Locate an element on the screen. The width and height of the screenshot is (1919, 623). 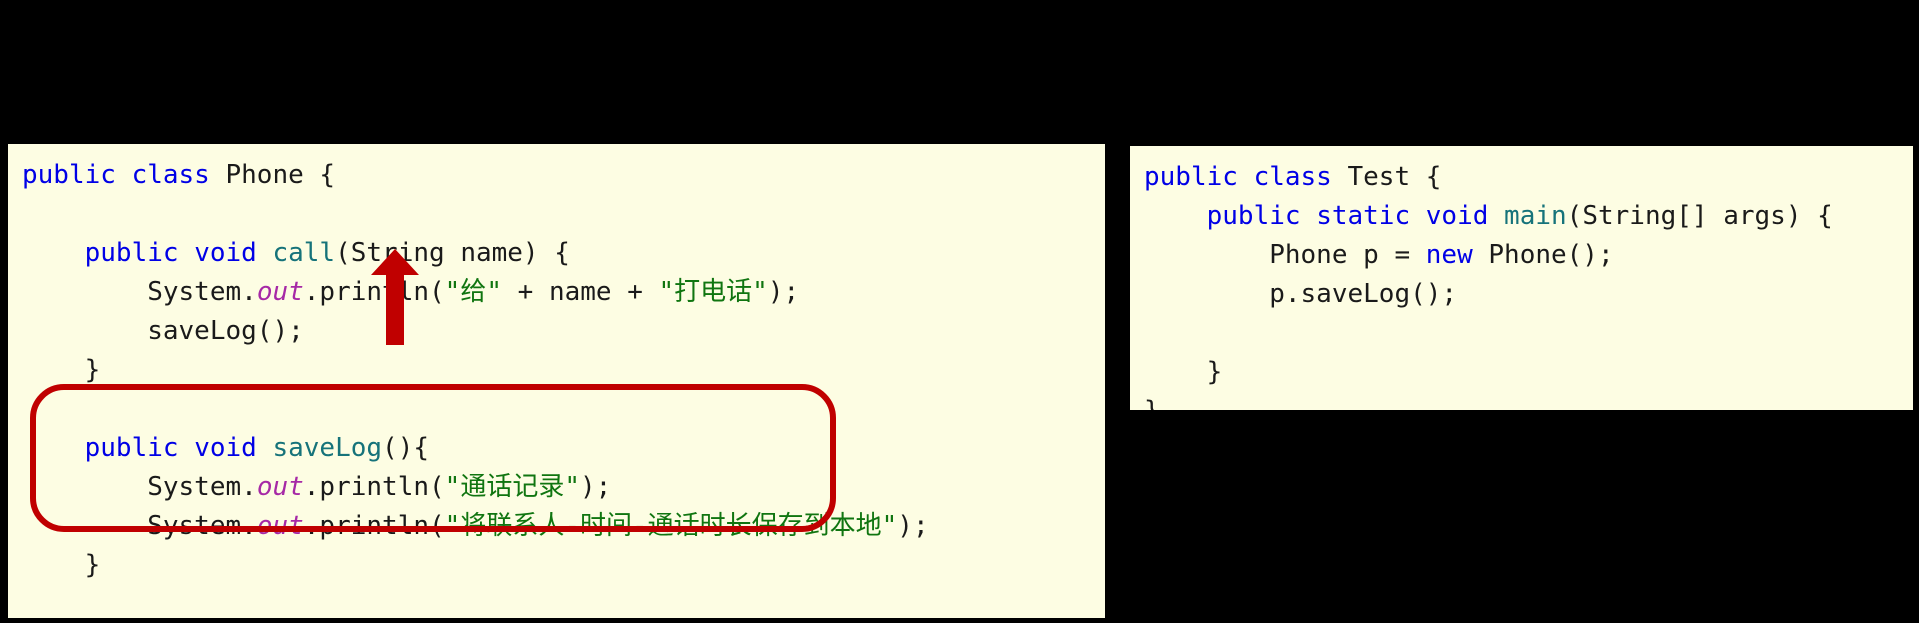
phone-line-11: } is located at coordinates (563, 565).